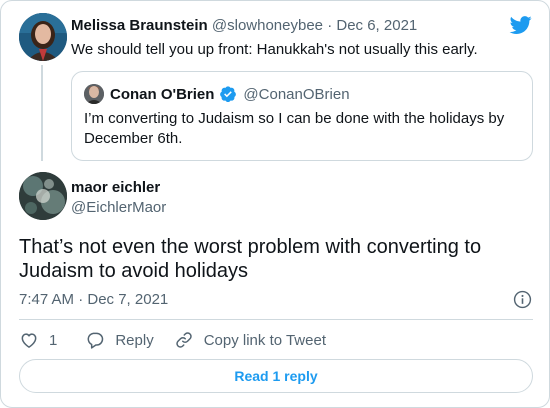 This screenshot has height=408, width=550. I want to click on copy-link-button: Copy link to Tweet, so click(250, 340).